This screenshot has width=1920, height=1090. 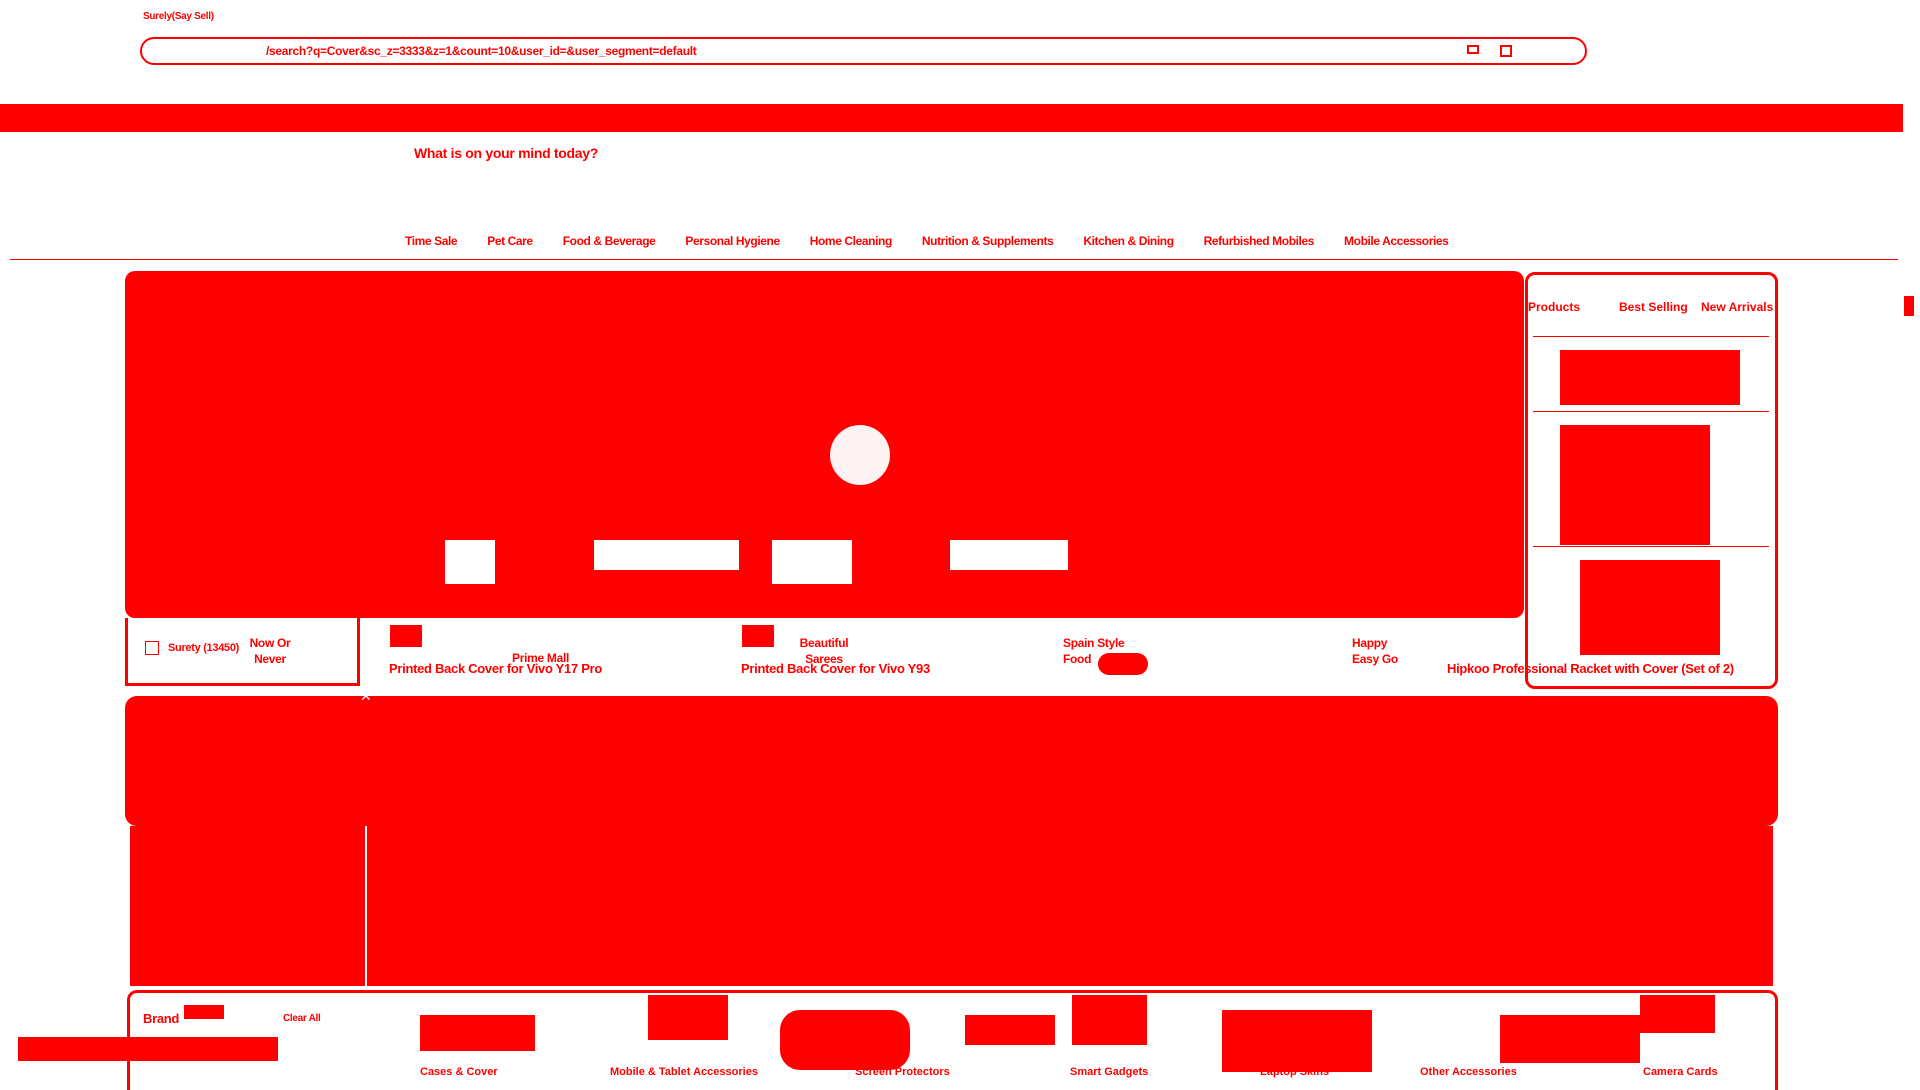 What do you see at coordinates (366, 696) in the screenshot?
I see `close-icon: ✕` at bounding box center [366, 696].